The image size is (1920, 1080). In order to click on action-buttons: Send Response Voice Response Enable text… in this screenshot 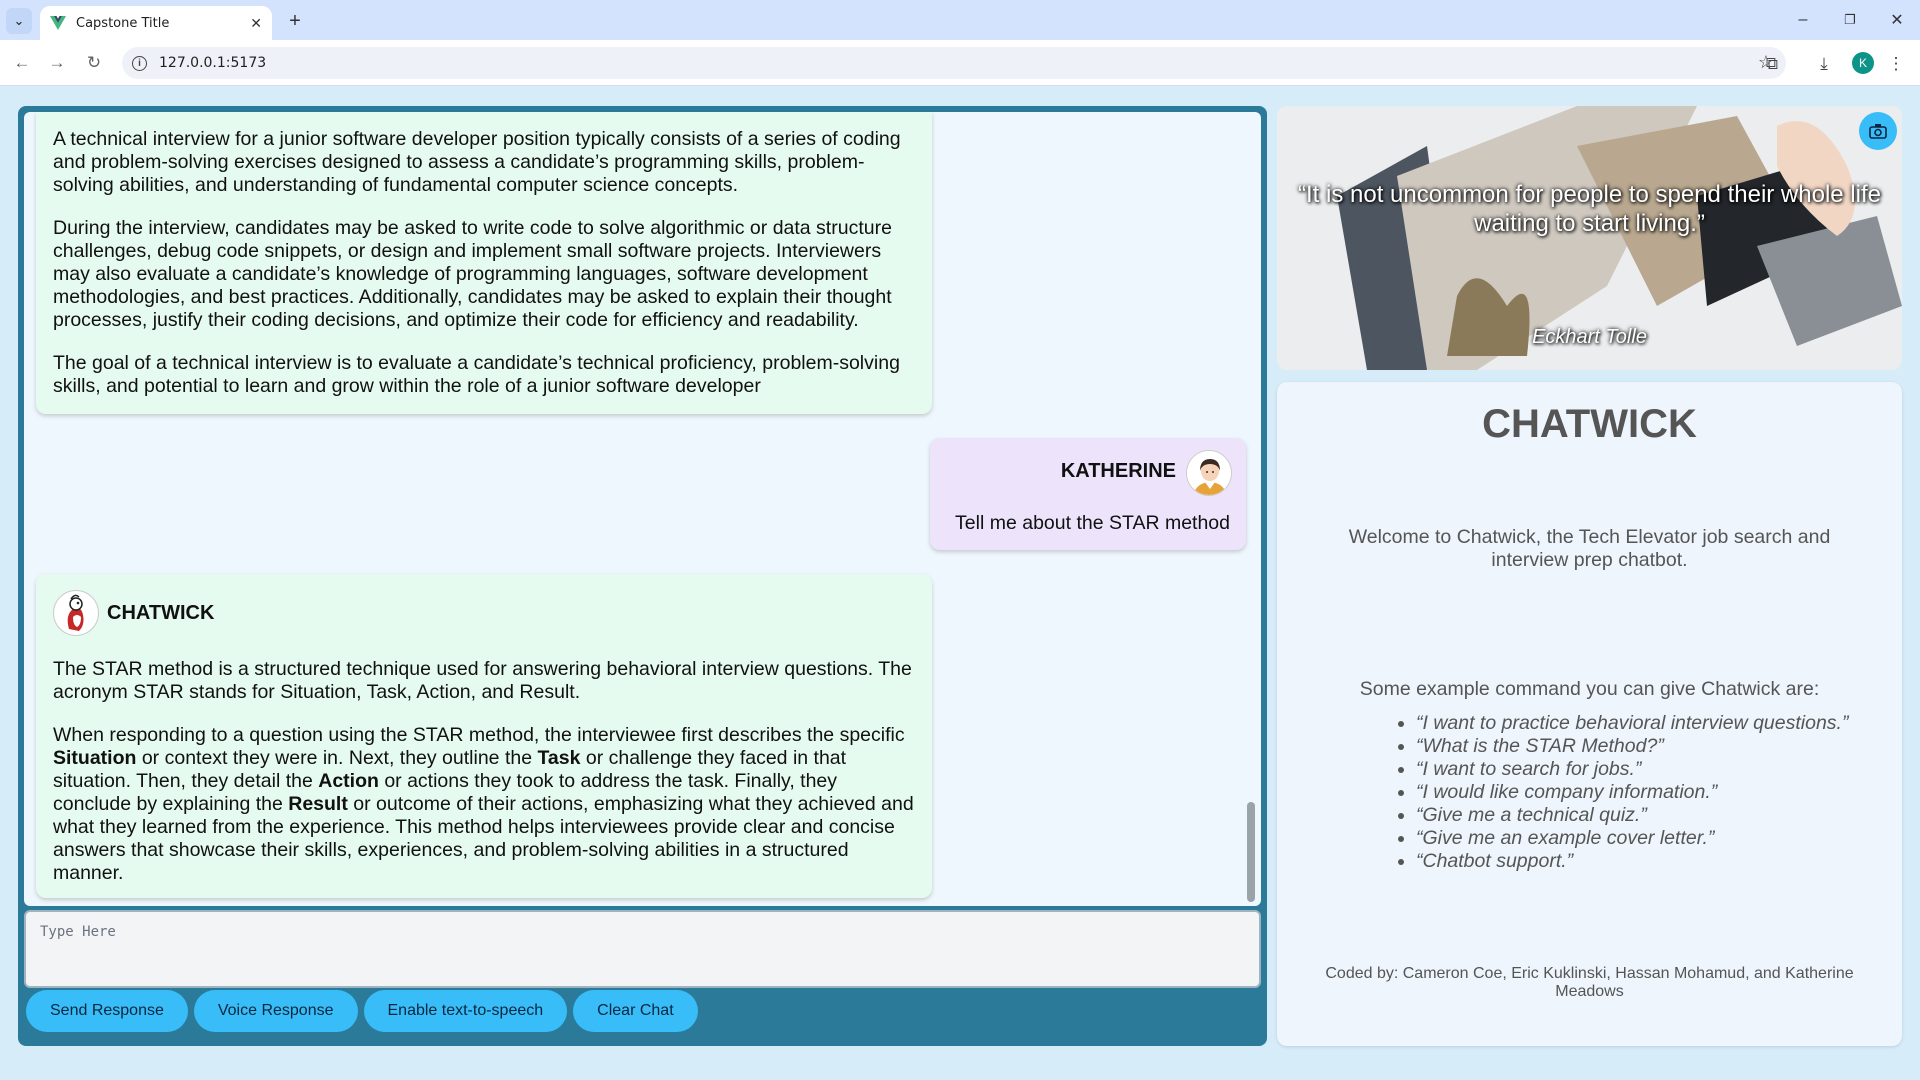, I will do `click(362, 1011)`.